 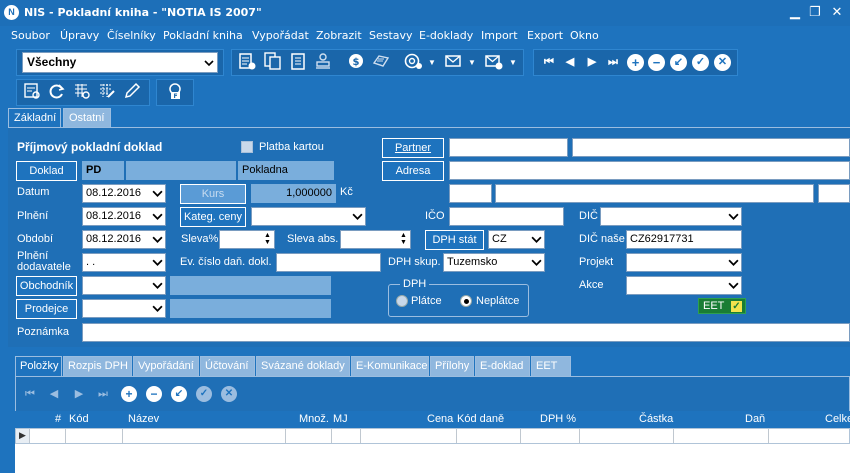 What do you see at coordinates (466, 332) in the screenshot?
I see `poznamka-field` at bounding box center [466, 332].